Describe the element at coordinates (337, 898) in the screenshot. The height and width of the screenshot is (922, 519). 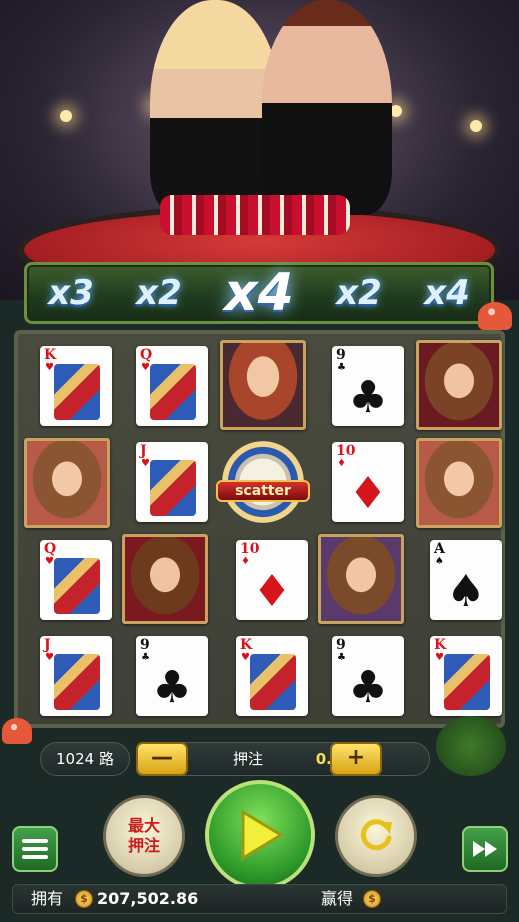
I see `win-label: 赢得` at that location.